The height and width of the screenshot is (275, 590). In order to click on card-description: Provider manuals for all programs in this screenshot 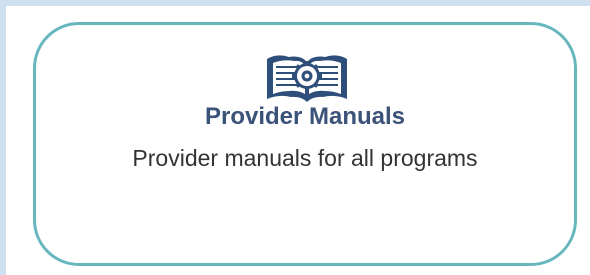, I will do `click(305, 158)`.